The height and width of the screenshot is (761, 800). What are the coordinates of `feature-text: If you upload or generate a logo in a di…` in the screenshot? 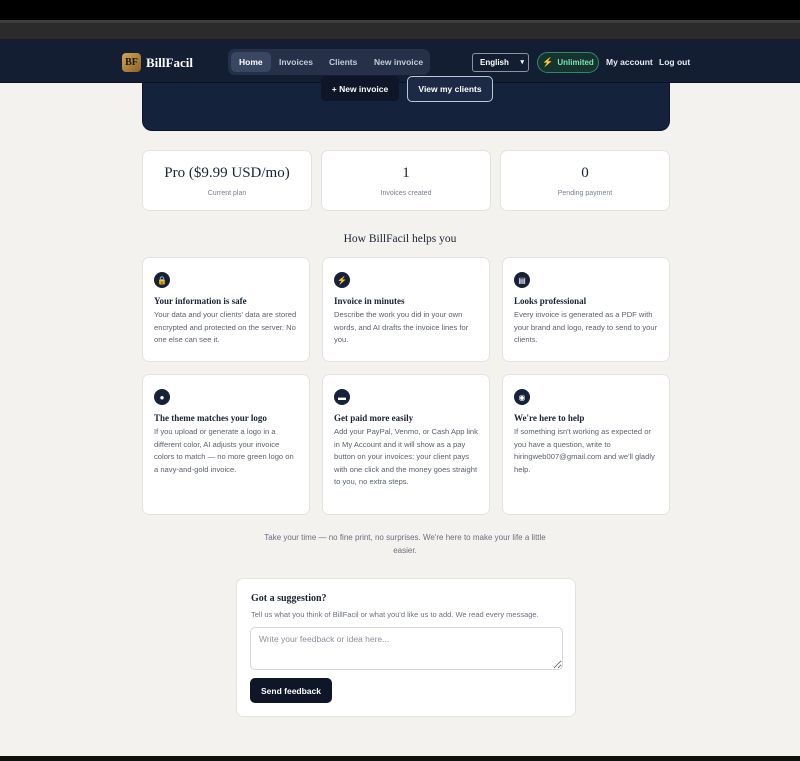 It's located at (224, 450).